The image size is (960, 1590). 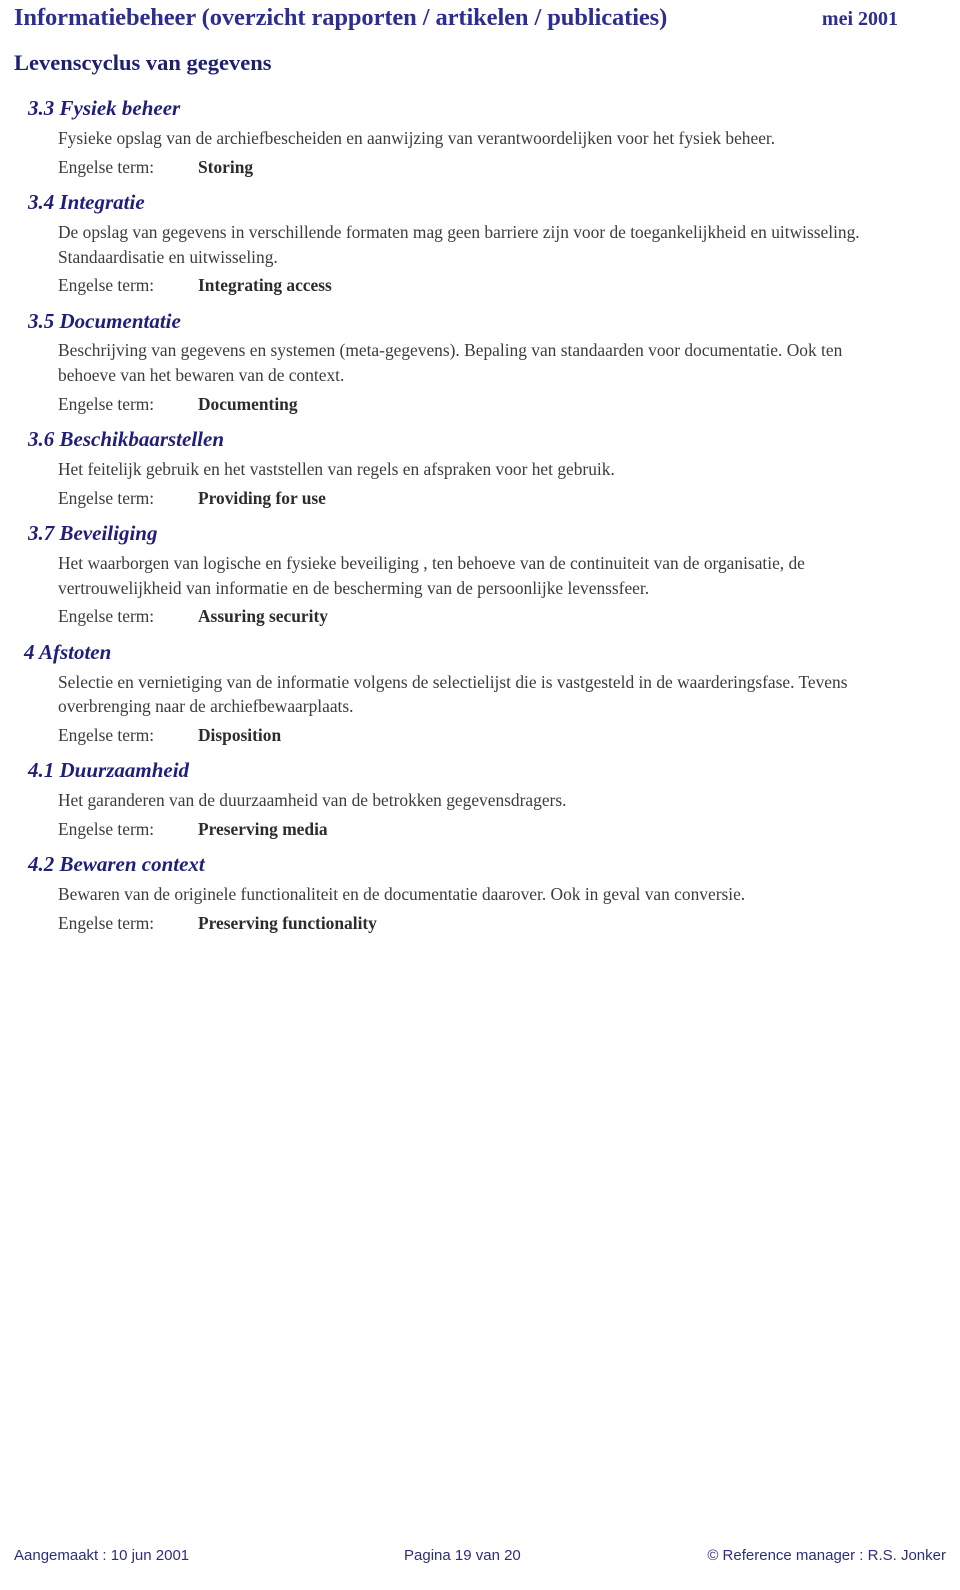 What do you see at coordinates (93, 533) in the screenshot?
I see `section-heading: 3.7 Beveiliging` at bounding box center [93, 533].